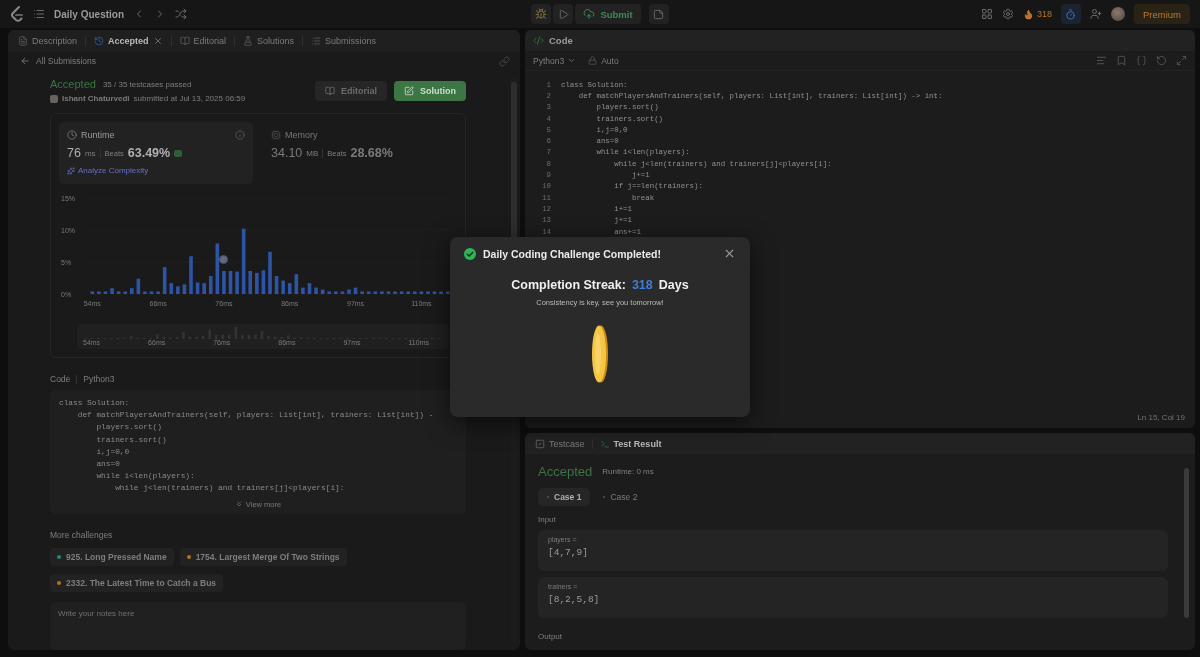  Describe the element at coordinates (72, 135) in the screenshot. I see `clock-icon` at that location.